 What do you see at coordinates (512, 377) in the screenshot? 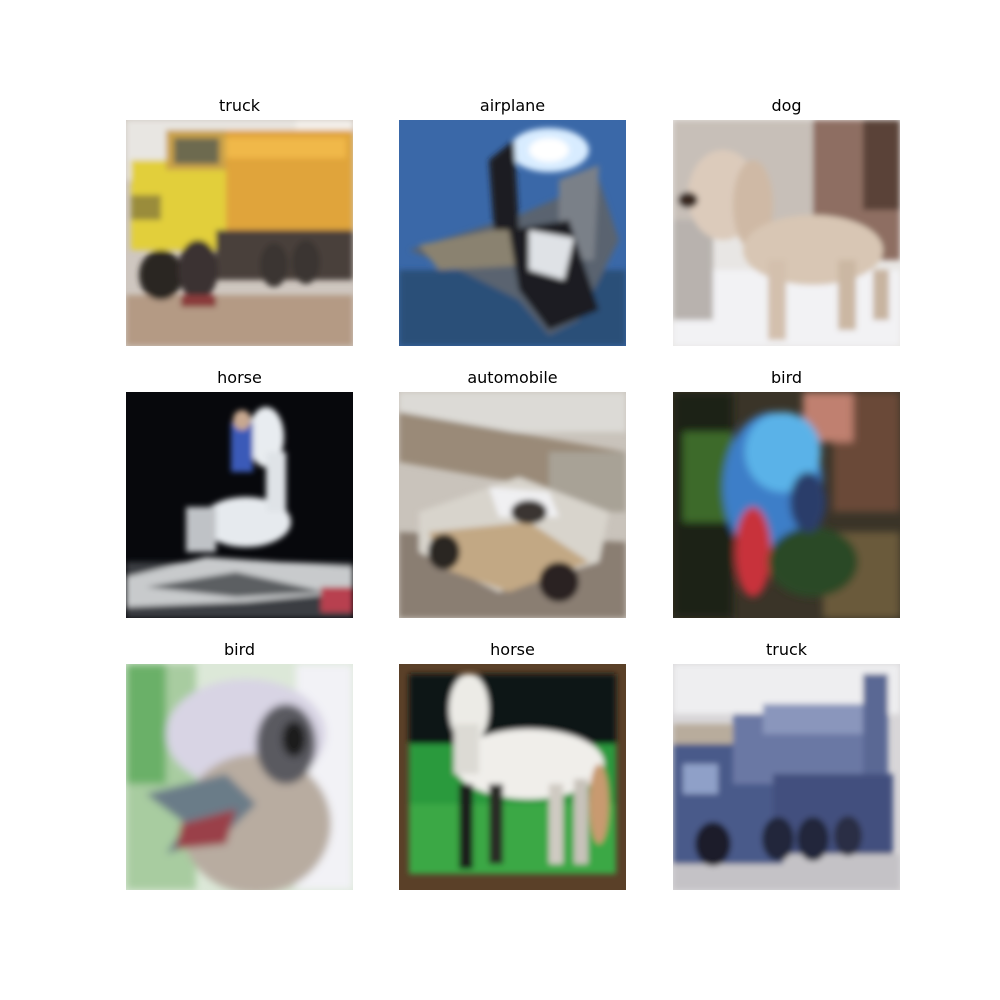
I see `image-label: automobile` at bounding box center [512, 377].